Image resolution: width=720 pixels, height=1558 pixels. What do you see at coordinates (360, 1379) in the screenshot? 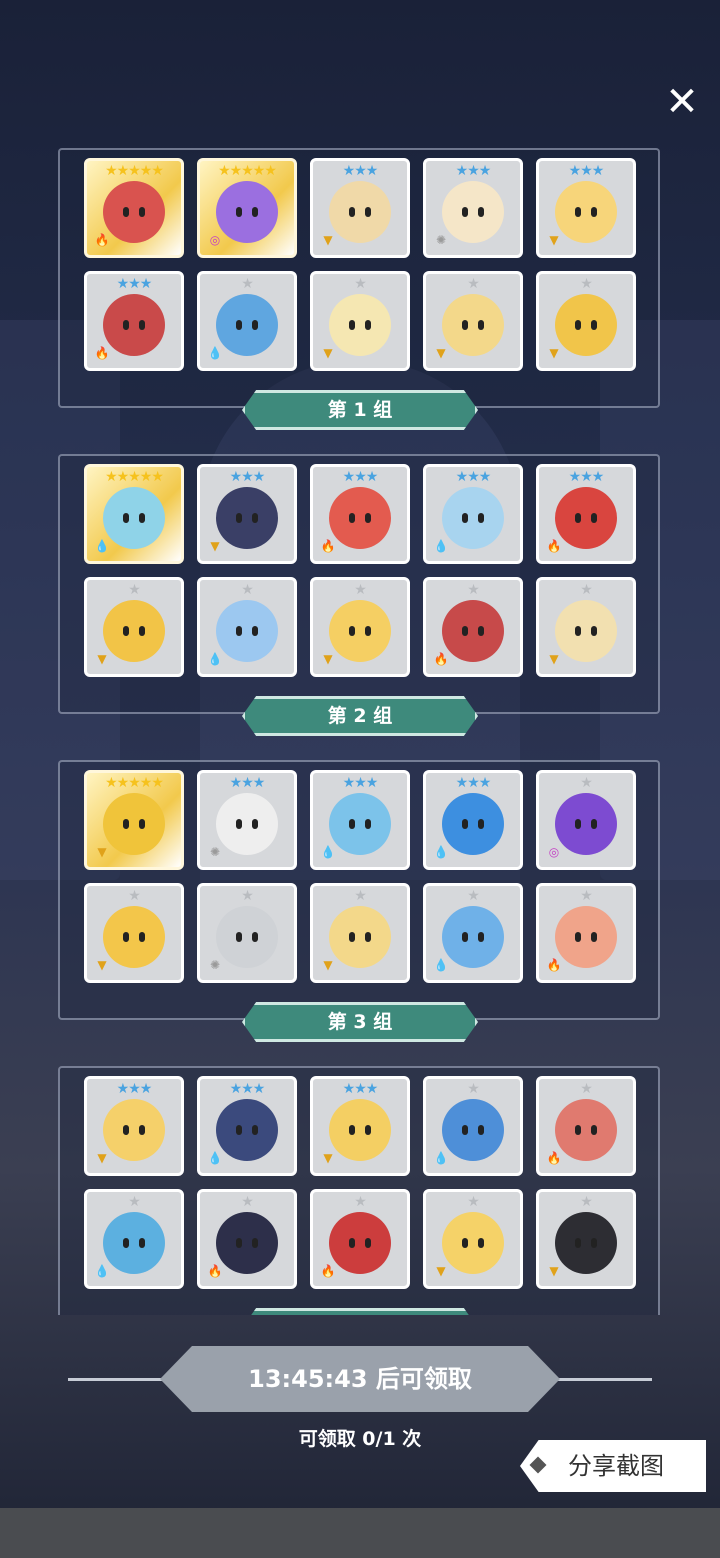
I see `claim-timer-button: 13:45:43 后可领取` at bounding box center [360, 1379].